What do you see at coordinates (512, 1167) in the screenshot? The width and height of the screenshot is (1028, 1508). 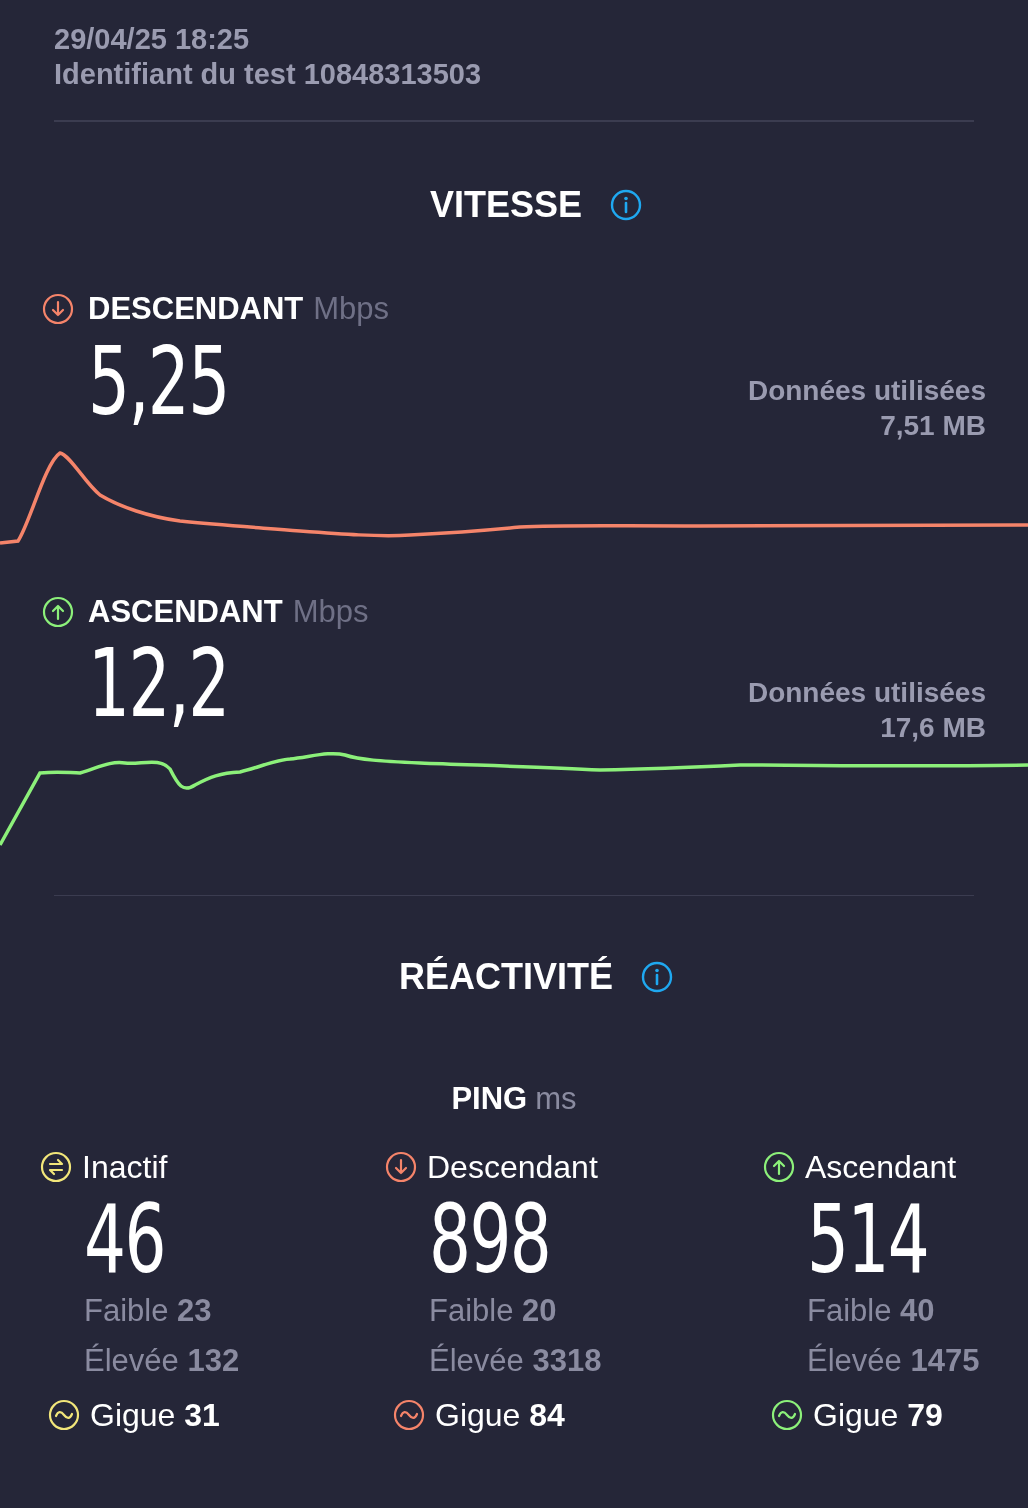 I see `ping-label: Descendant` at bounding box center [512, 1167].